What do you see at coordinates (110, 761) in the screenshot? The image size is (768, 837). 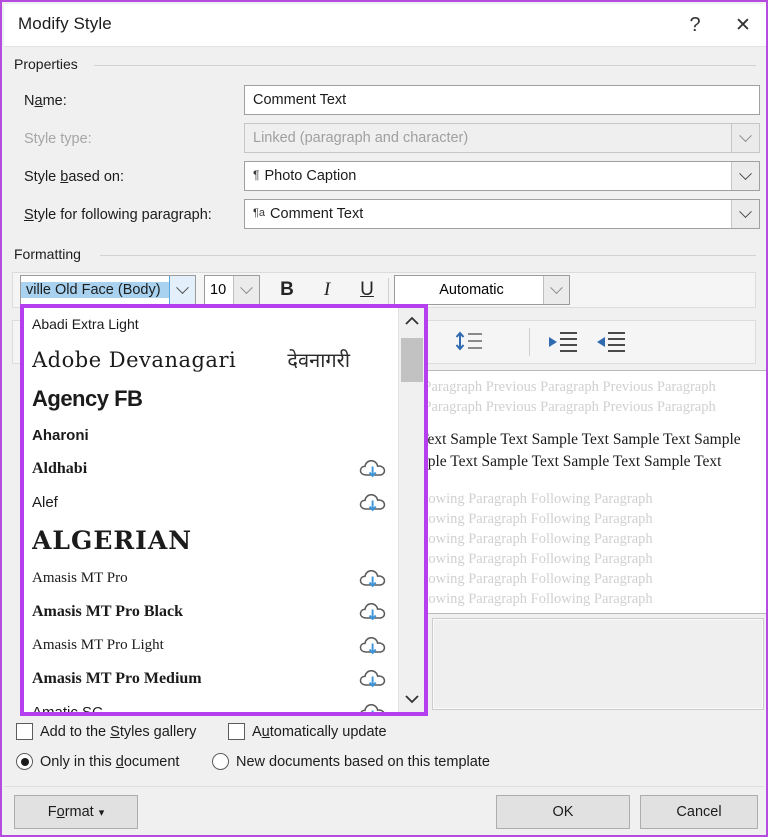 I see `only-this-document-label: Only in this document` at bounding box center [110, 761].